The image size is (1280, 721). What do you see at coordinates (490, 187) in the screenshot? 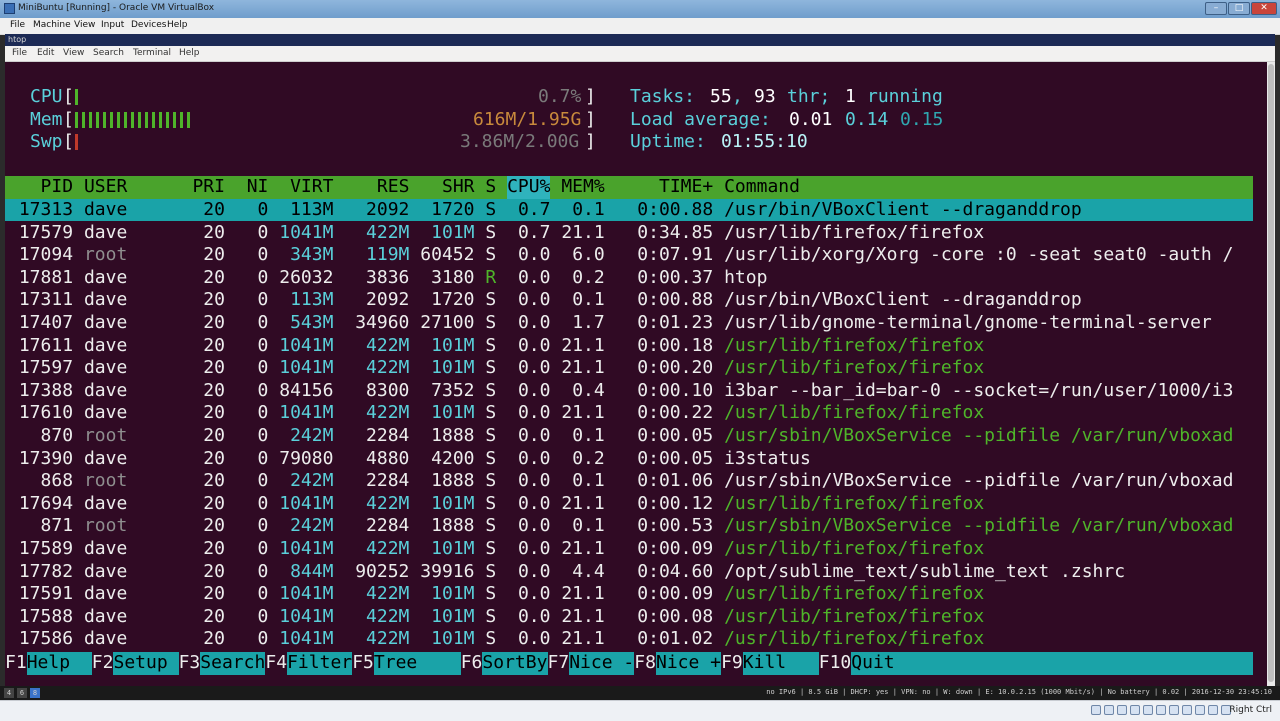
I see `column-header-s: S` at bounding box center [490, 187].